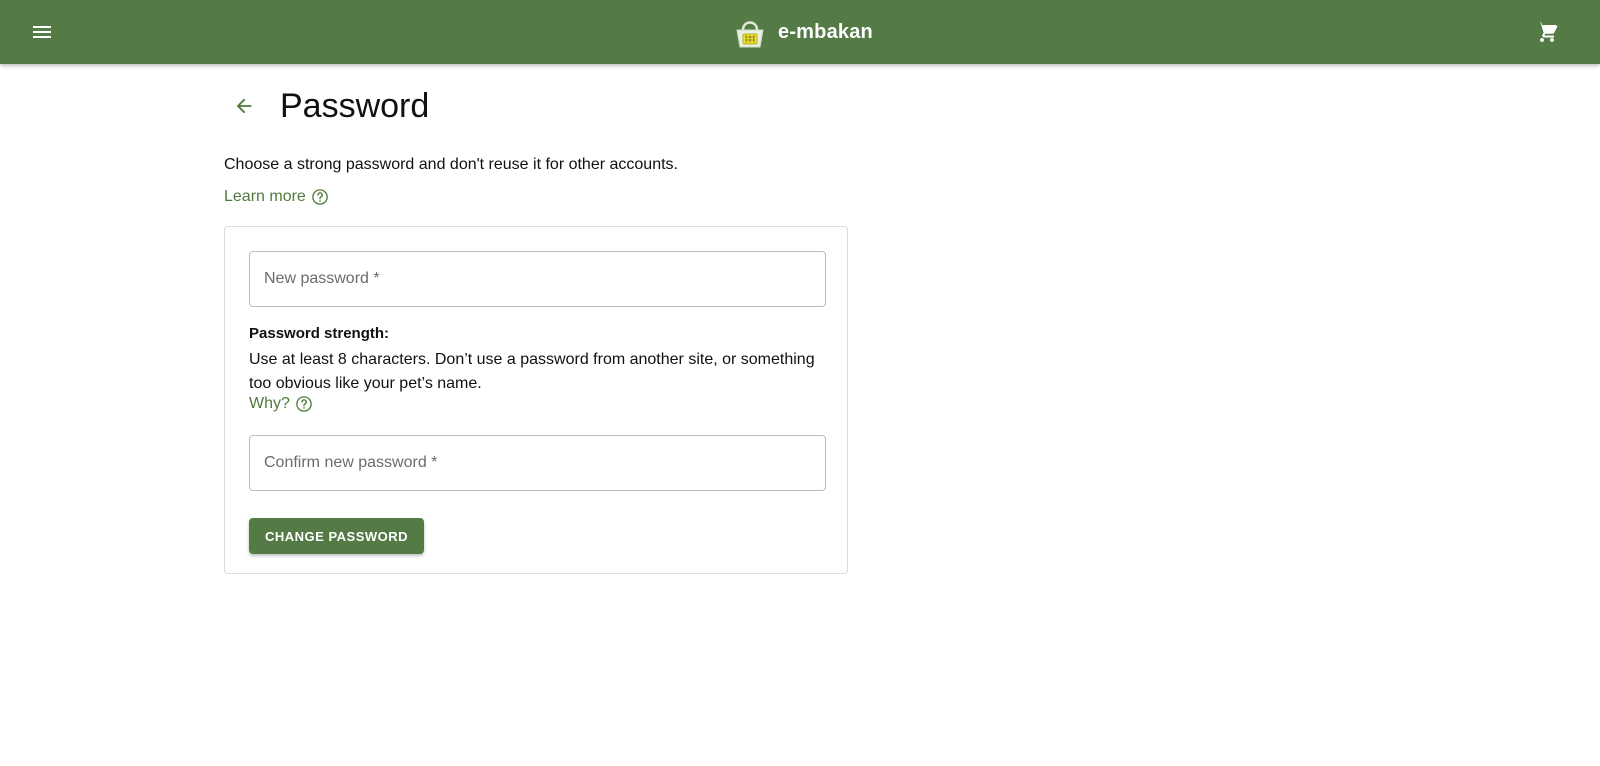  I want to click on new-password-field, so click(537, 279).